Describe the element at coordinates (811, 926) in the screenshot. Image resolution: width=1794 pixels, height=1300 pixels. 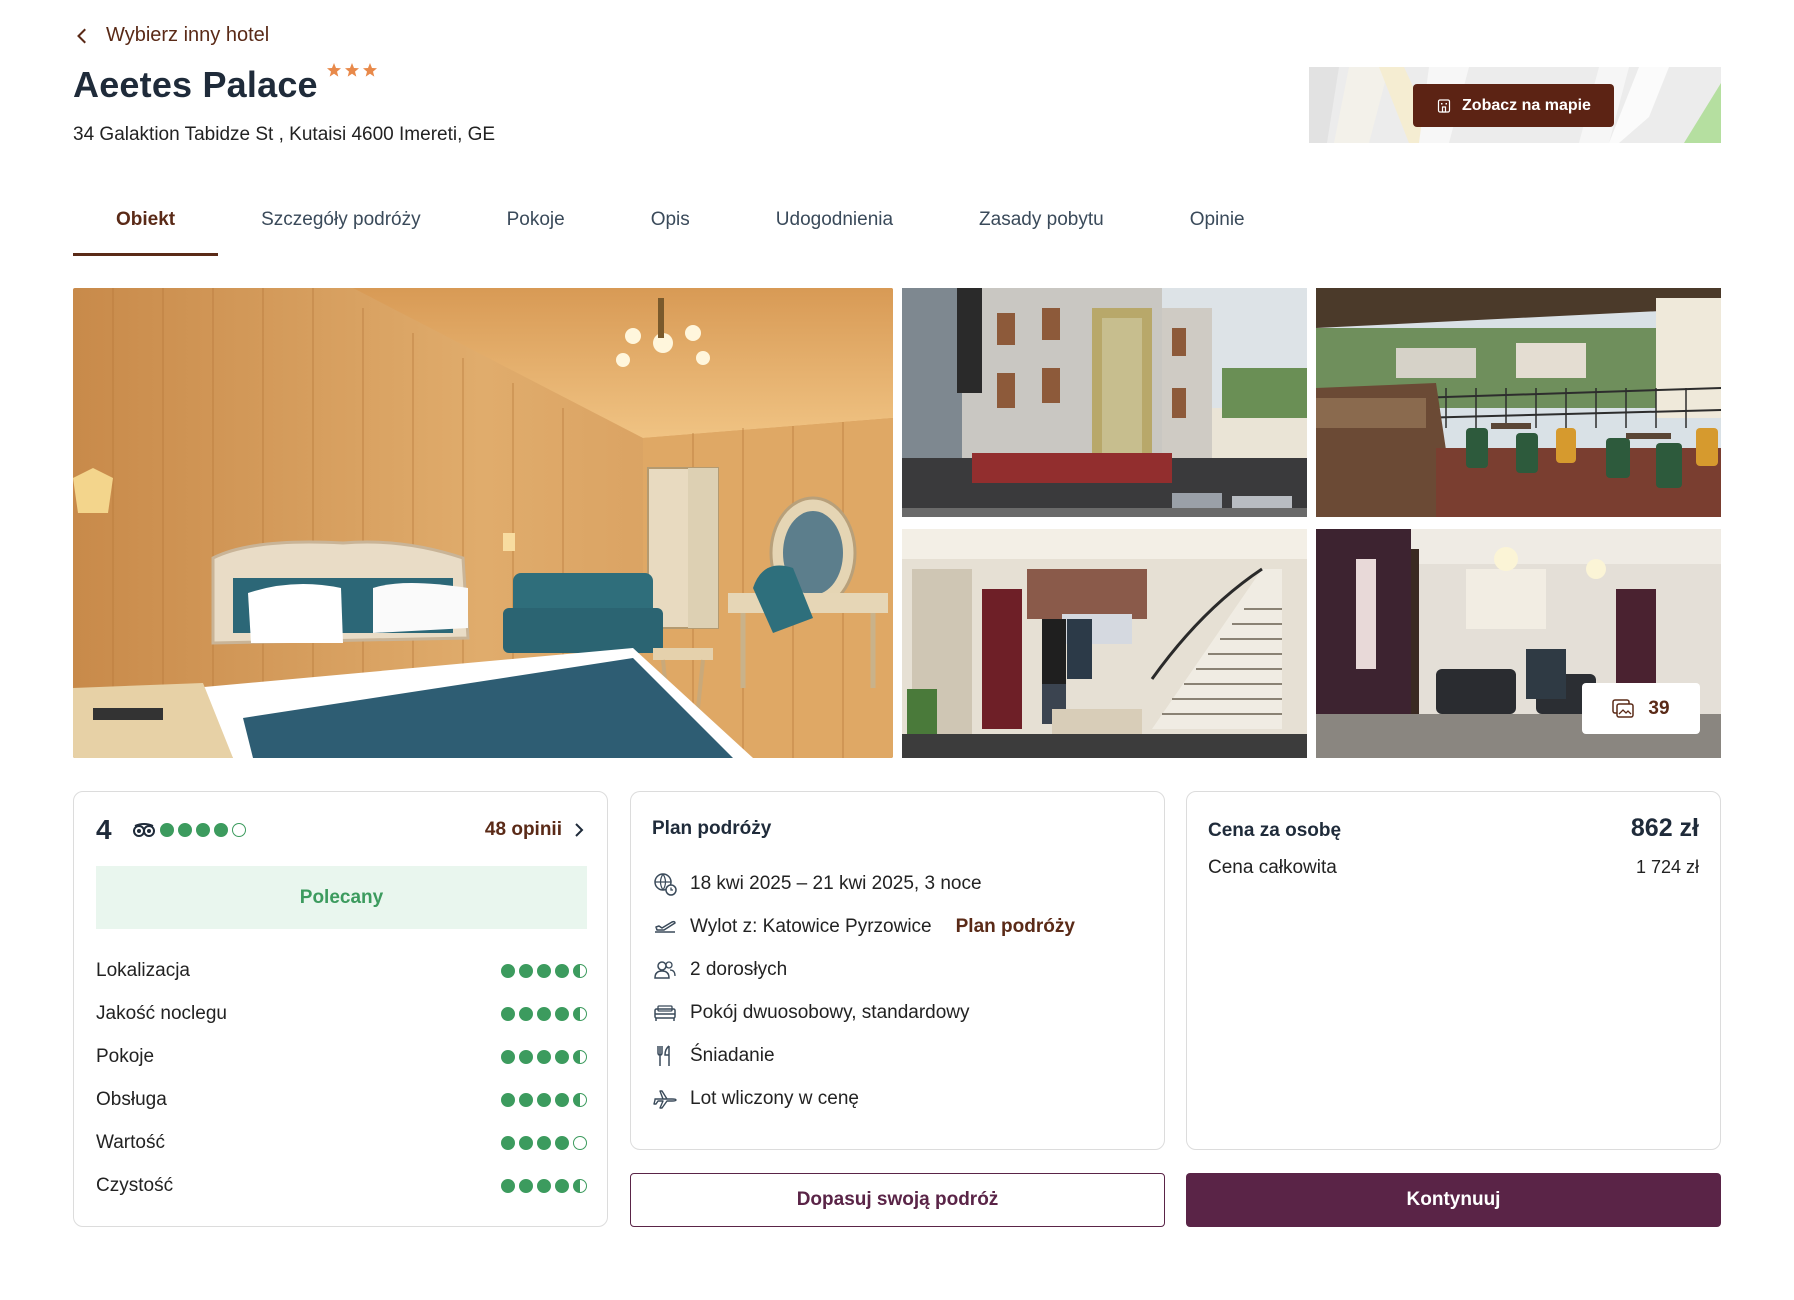
I see `plan-departure: Wylot z: Katowice Pyrzowice` at that location.